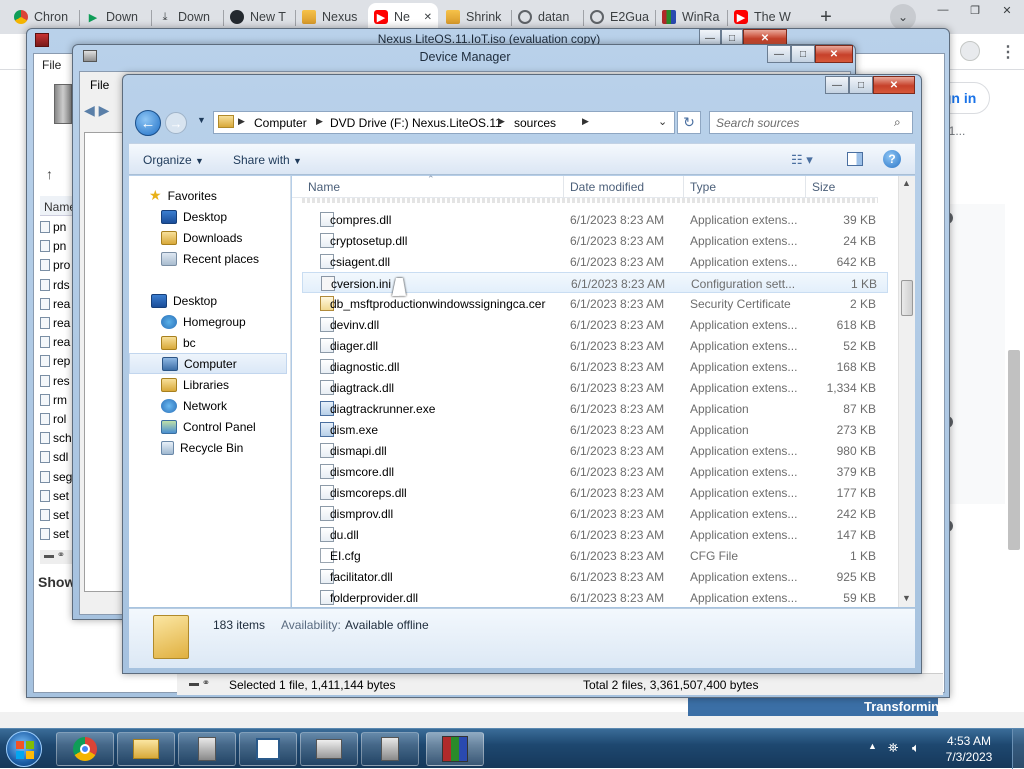  Describe the element at coordinates (85, 749) in the screenshot. I see `taskbar-chrome` at that location.